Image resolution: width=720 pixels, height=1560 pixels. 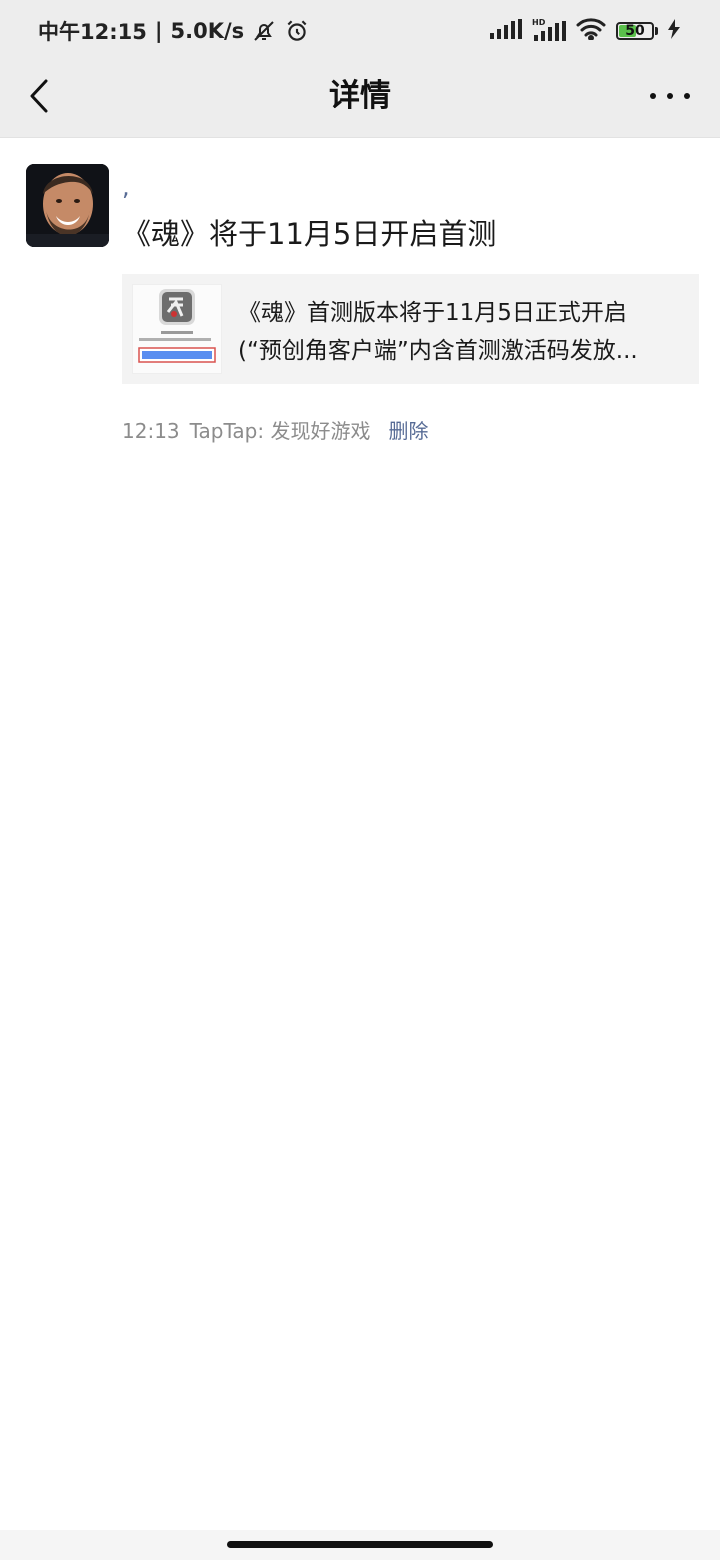 I want to click on wifi-icon, so click(x=591, y=31).